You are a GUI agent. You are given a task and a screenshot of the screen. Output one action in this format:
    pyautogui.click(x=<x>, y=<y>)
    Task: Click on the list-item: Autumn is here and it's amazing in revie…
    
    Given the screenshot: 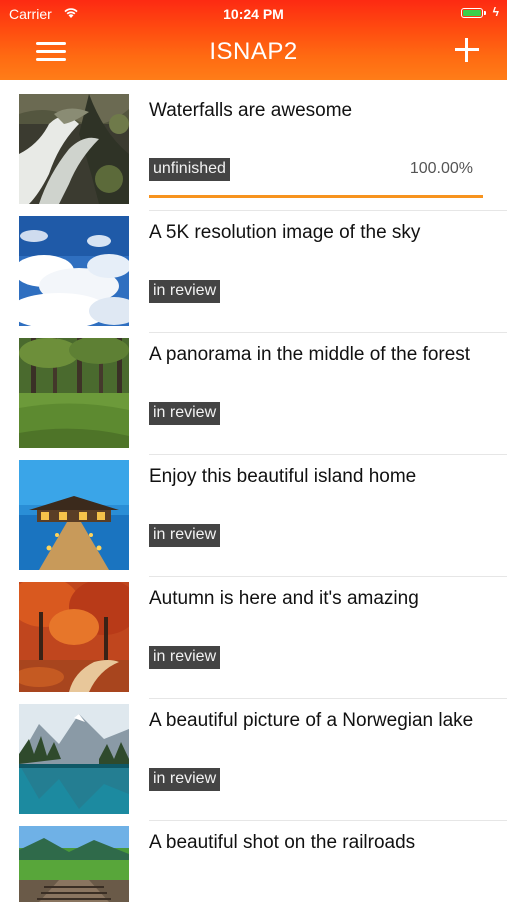 What is the action you would take?
    pyautogui.click(x=253, y=633)
    